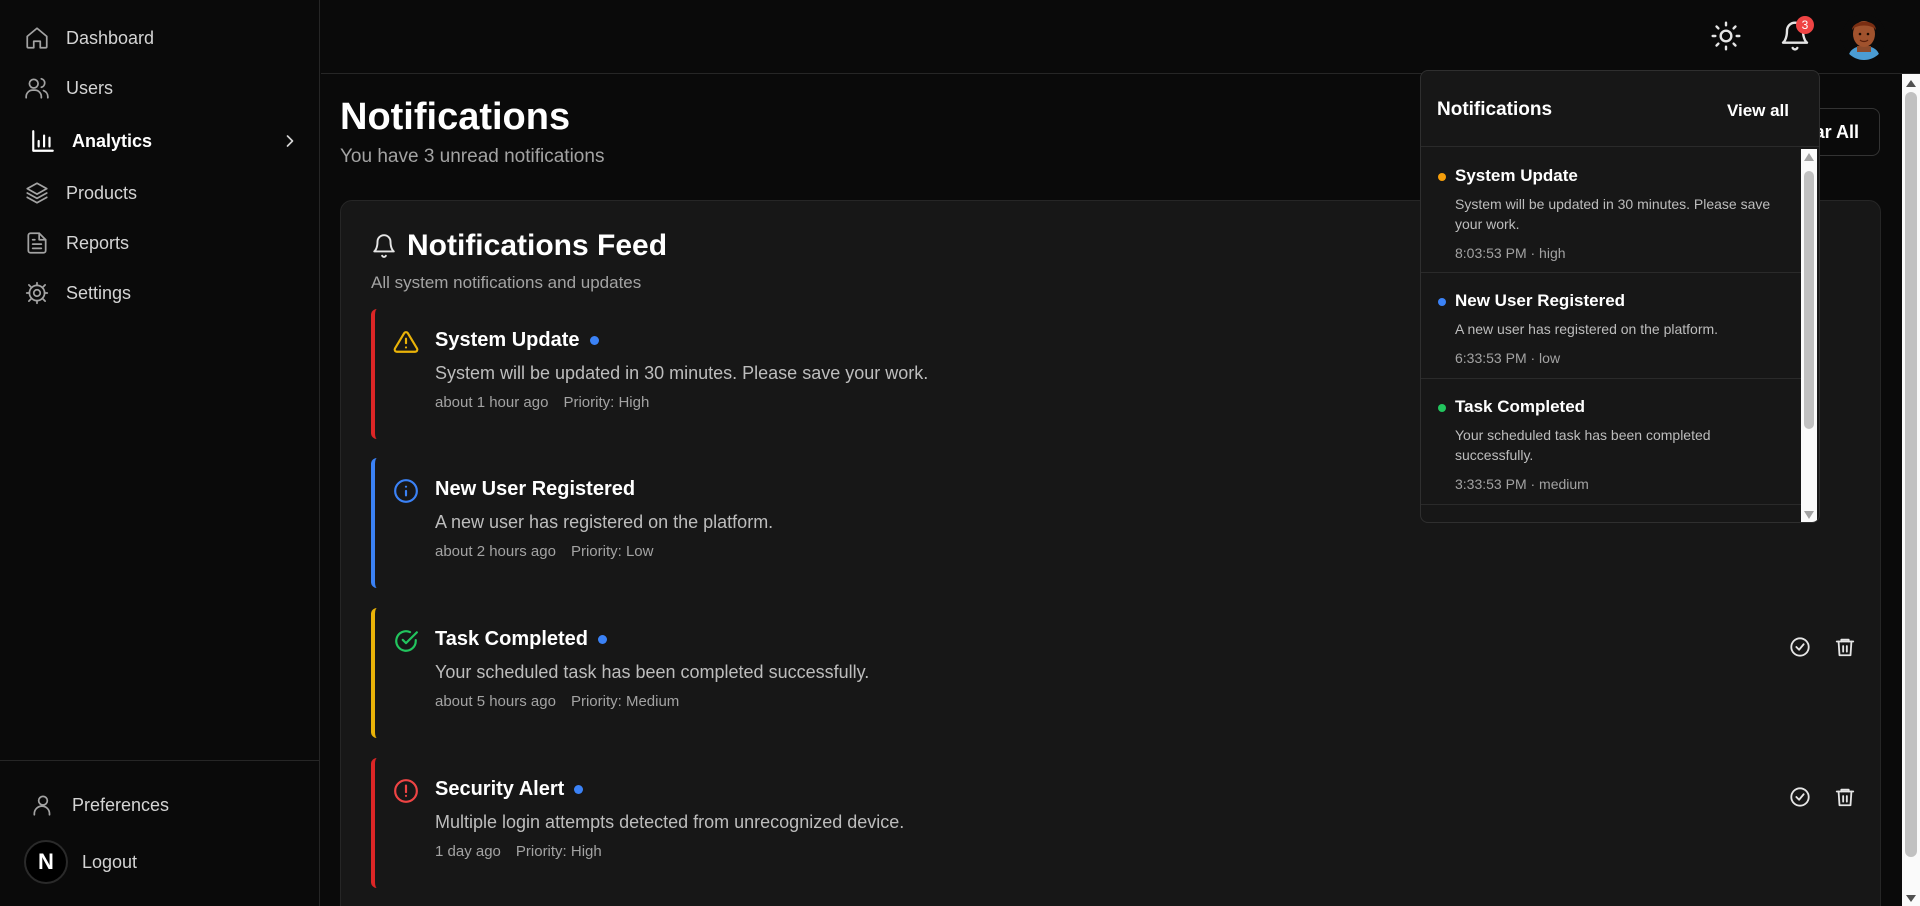 This screenshot has width=1920, height=906. What do you see at coordinates (1540, 300) in the screenshot?
I see `dropdown-item-title: New User Registered` at bounding box center [1540, 300].